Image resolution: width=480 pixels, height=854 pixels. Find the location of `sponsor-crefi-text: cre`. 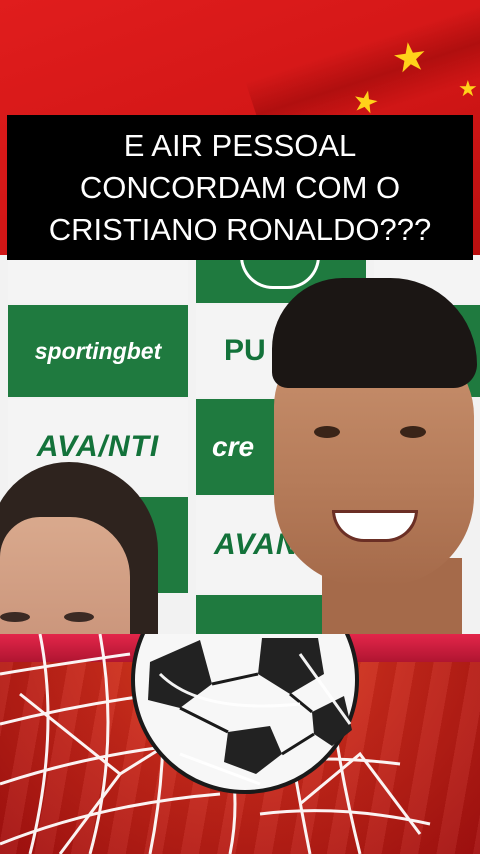

sponsor-crefi-text: cre is located at coordinates (233, 446).